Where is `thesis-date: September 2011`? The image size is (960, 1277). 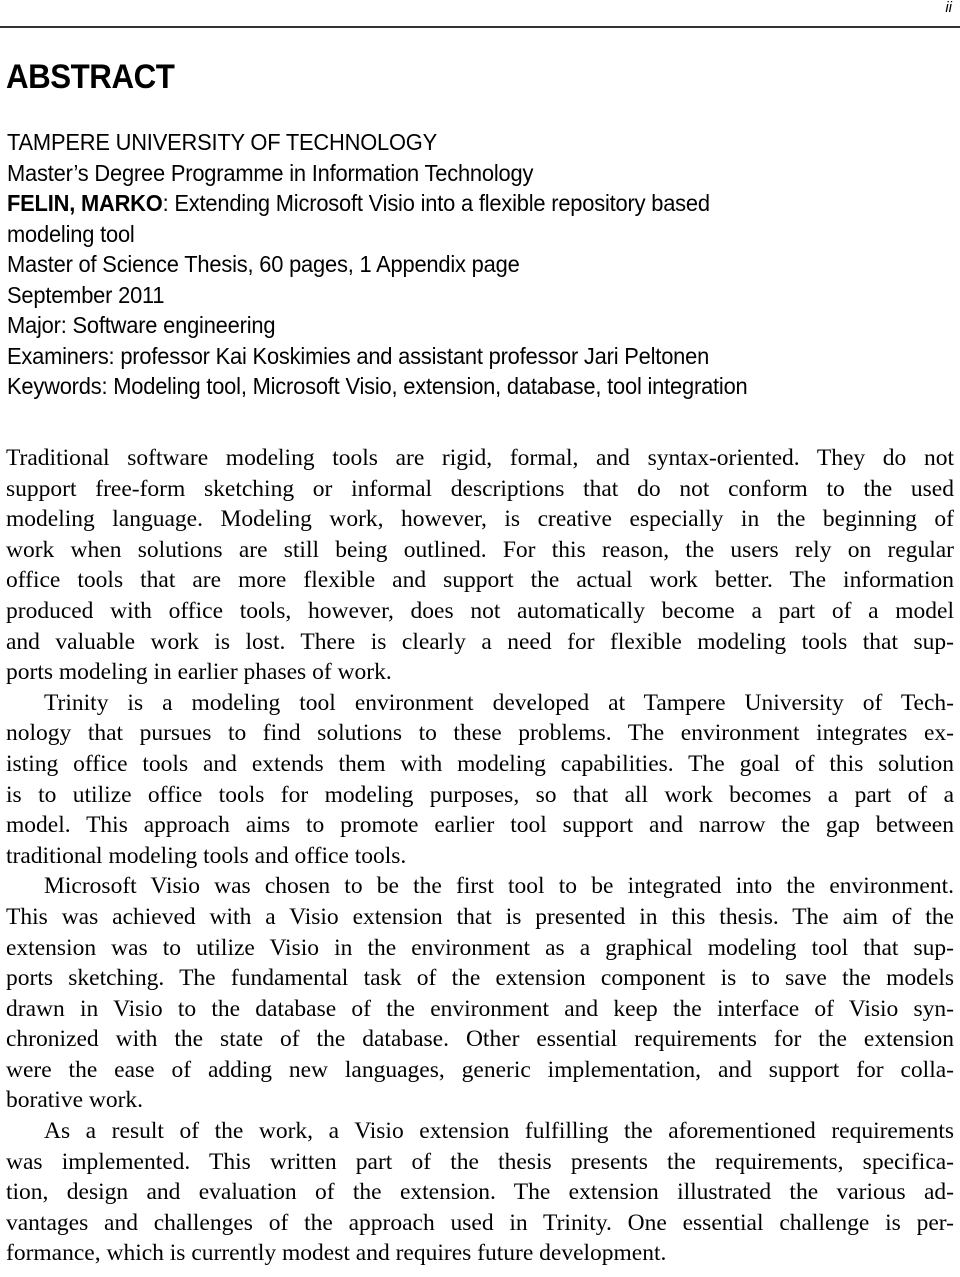 thesis-date: September 2011 is located at coordinates (86, 294).